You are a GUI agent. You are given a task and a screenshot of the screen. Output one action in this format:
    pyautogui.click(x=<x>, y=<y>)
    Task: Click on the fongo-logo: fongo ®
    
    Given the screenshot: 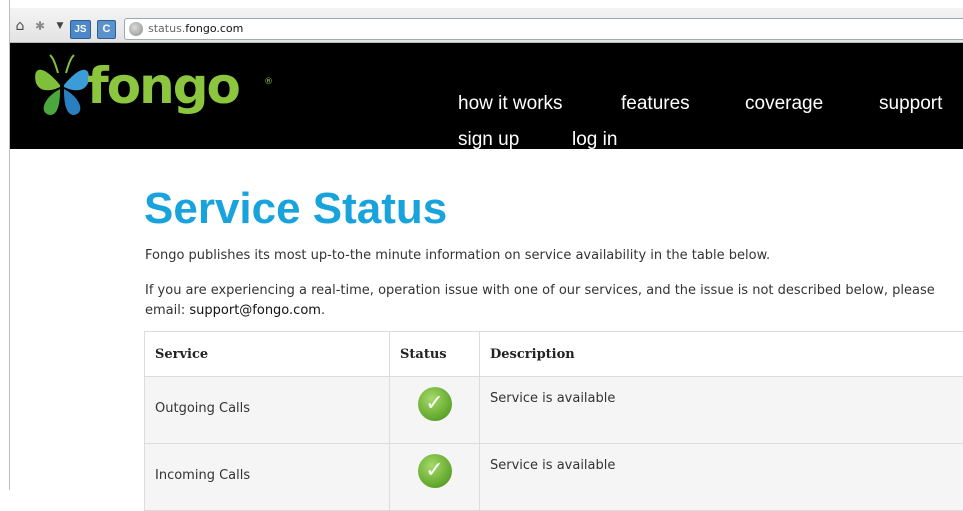 What is the action you would take?
    pyautogui.click(x=152, y=88)
    